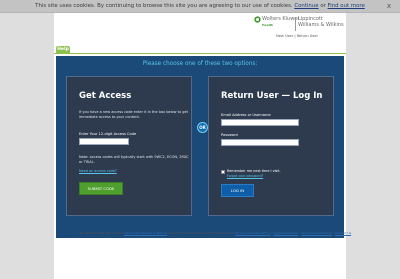  Describe the element at coordinates (284, 36) in the screenshot. I see `new-user-link: New User` at that location.